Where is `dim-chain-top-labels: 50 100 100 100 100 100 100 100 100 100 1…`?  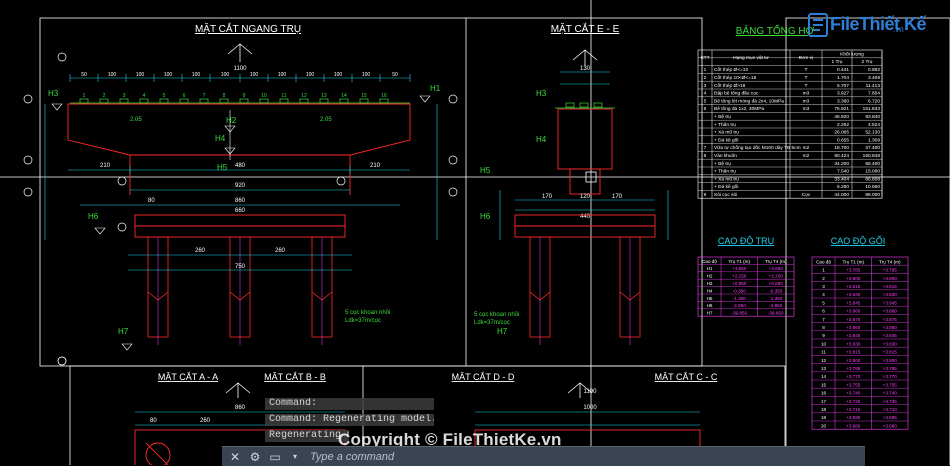 dim-chain-top-labels: 50 100 100 100 100 100 100 100 100 100 1… is located at coordinates (239, 75).